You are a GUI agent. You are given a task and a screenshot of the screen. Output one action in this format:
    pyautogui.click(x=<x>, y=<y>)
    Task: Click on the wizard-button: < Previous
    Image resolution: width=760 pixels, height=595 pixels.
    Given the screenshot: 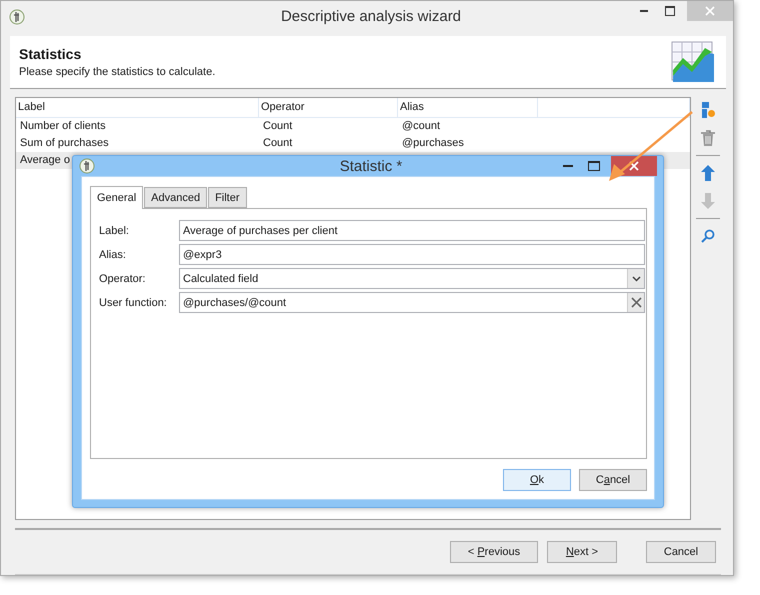 What is the action you would take?
    pyautogui.click(x=494, y=552)
    